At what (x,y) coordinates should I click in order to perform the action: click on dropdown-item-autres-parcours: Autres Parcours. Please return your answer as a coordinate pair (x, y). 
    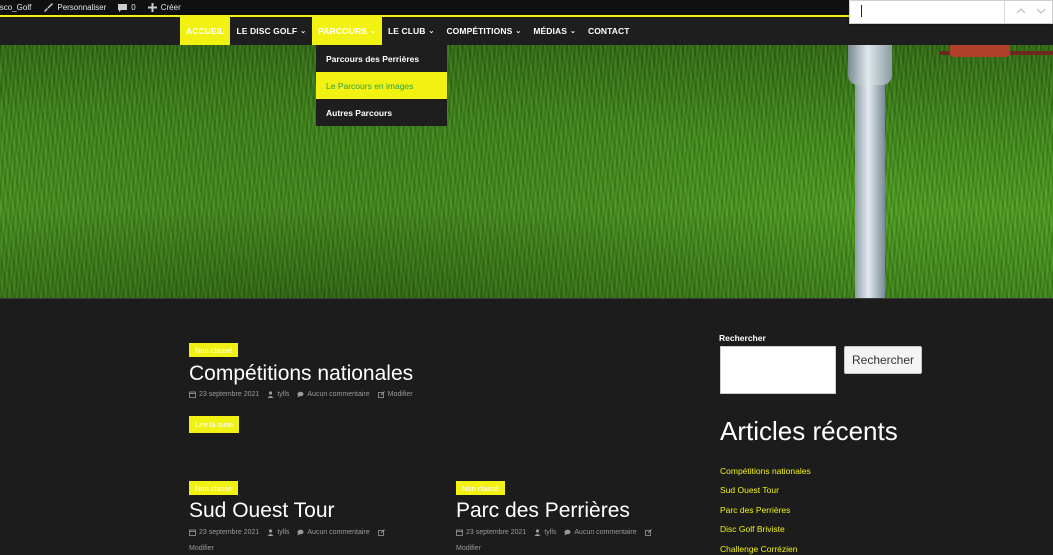
    Looking at the image, I should click on (381, 112).